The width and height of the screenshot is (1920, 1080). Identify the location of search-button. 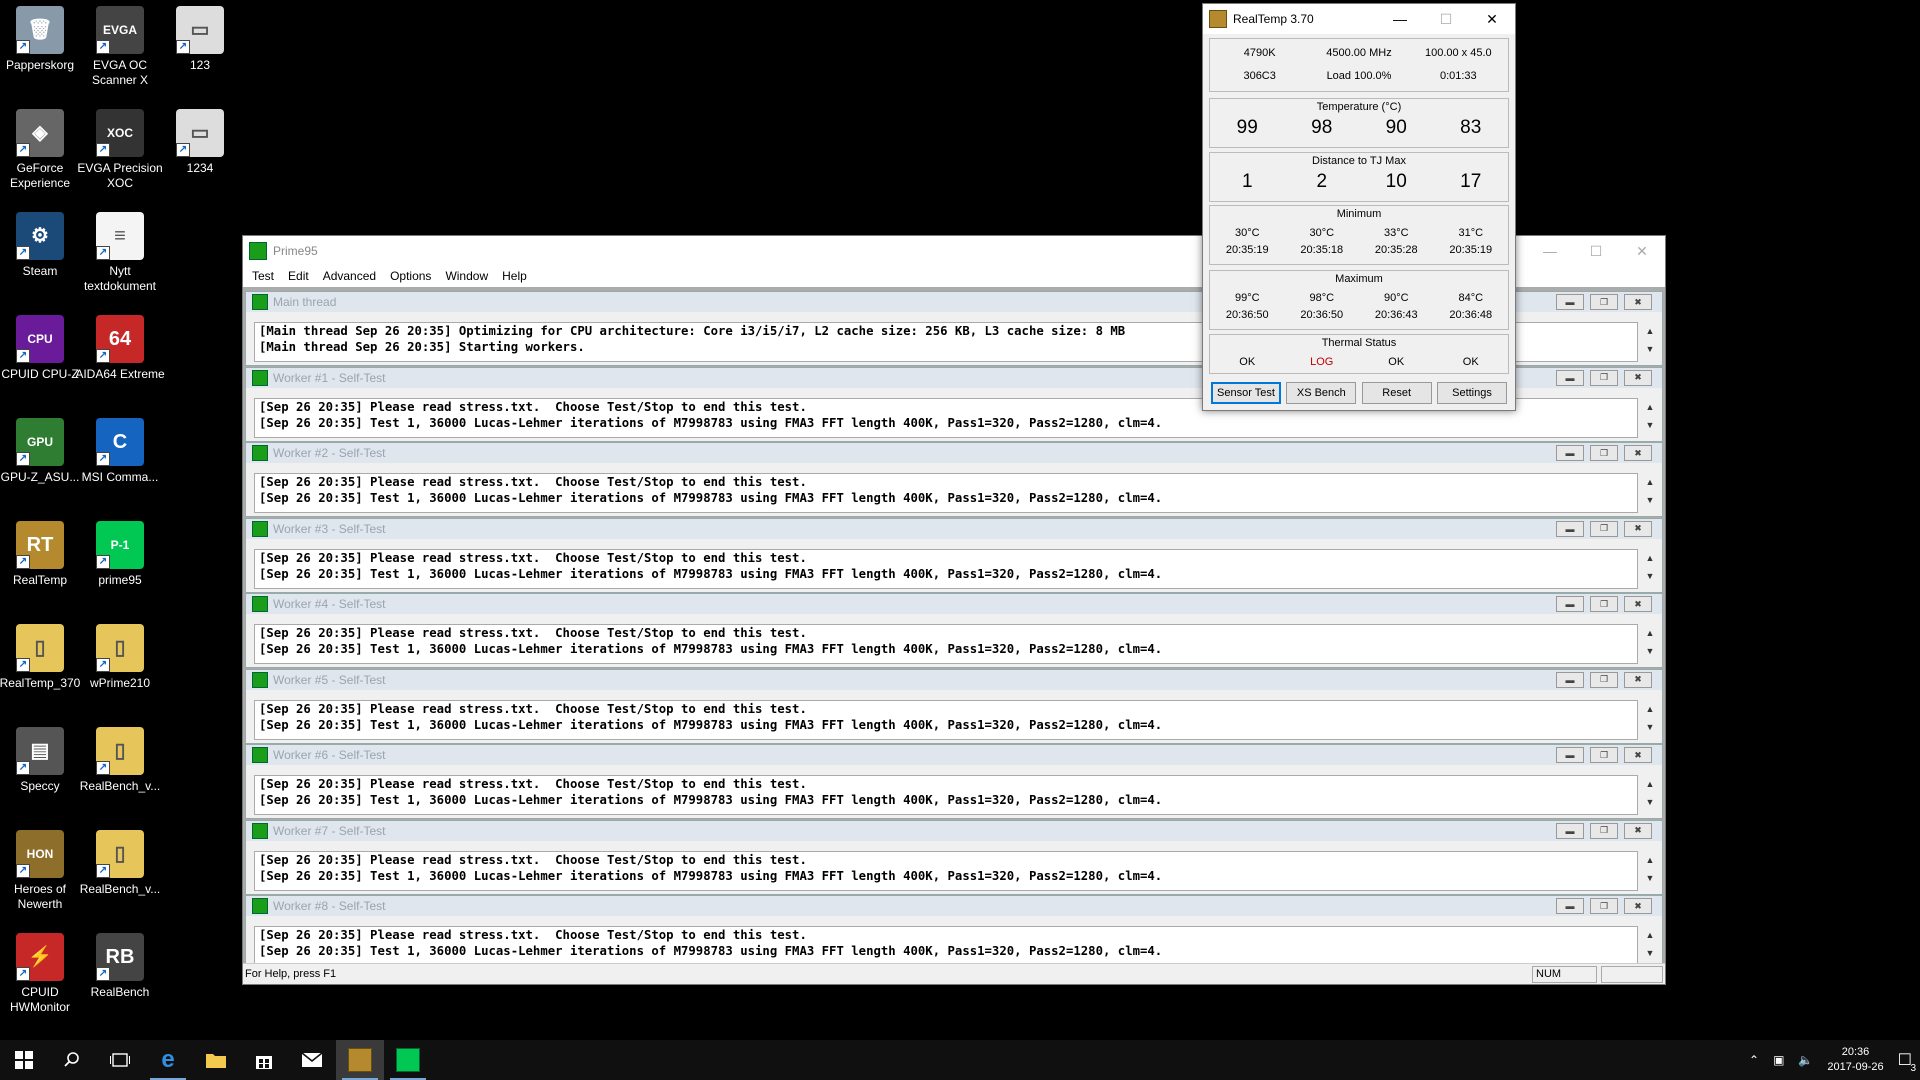
(72, 1060).